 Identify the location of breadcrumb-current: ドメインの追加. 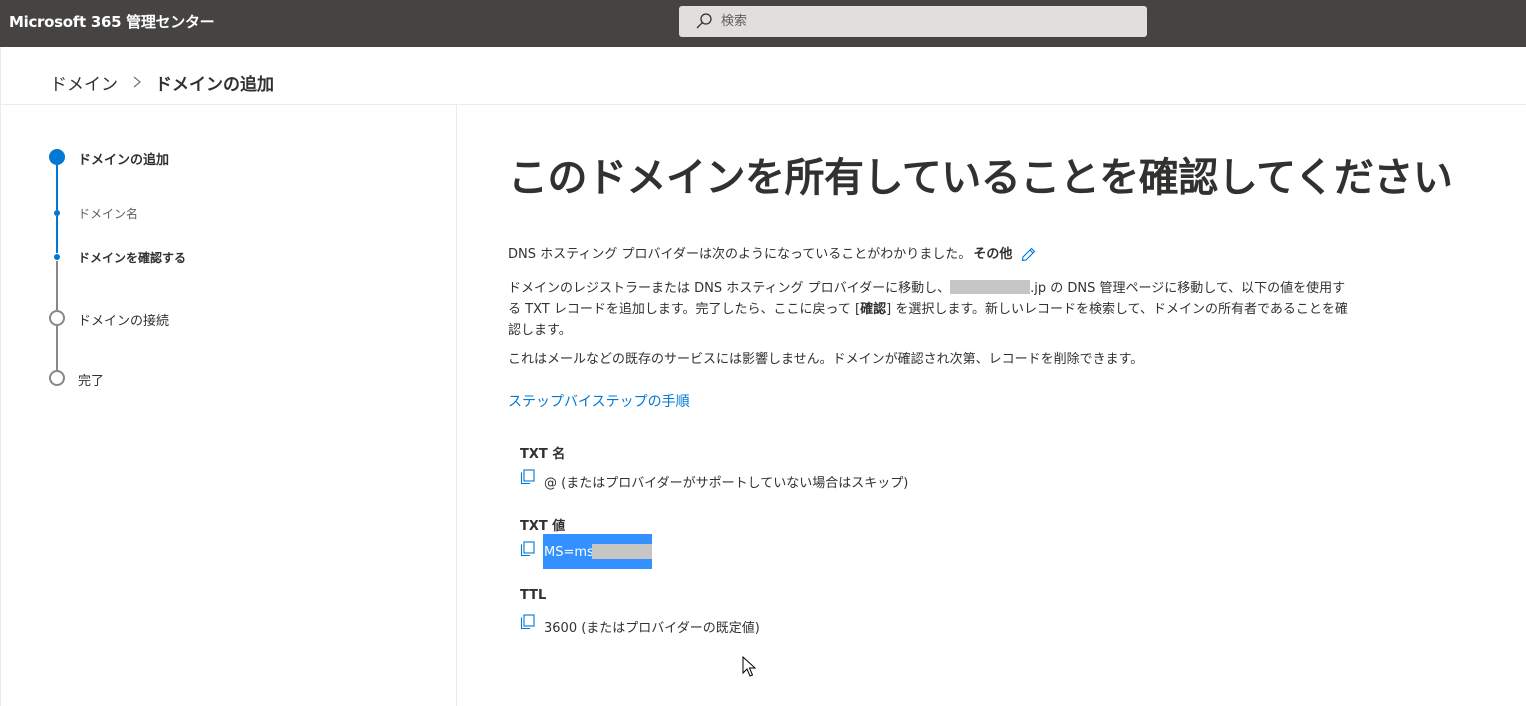
(214, 84).